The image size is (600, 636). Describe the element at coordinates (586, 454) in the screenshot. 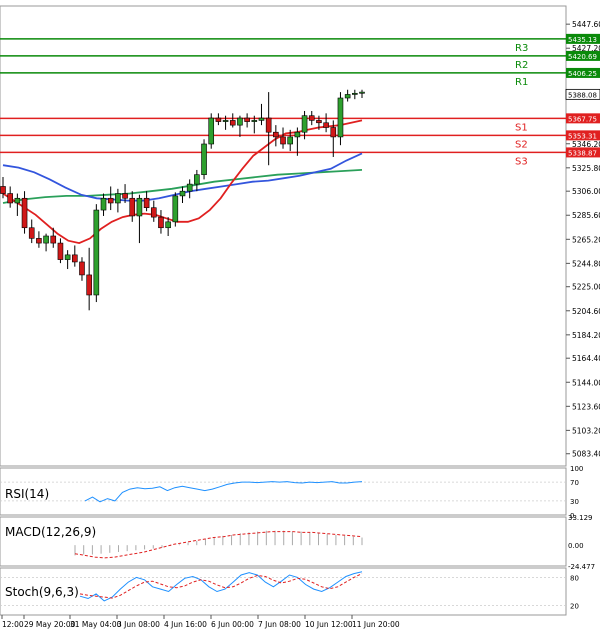

I see `y-tick-label: 5083.40` at that location.